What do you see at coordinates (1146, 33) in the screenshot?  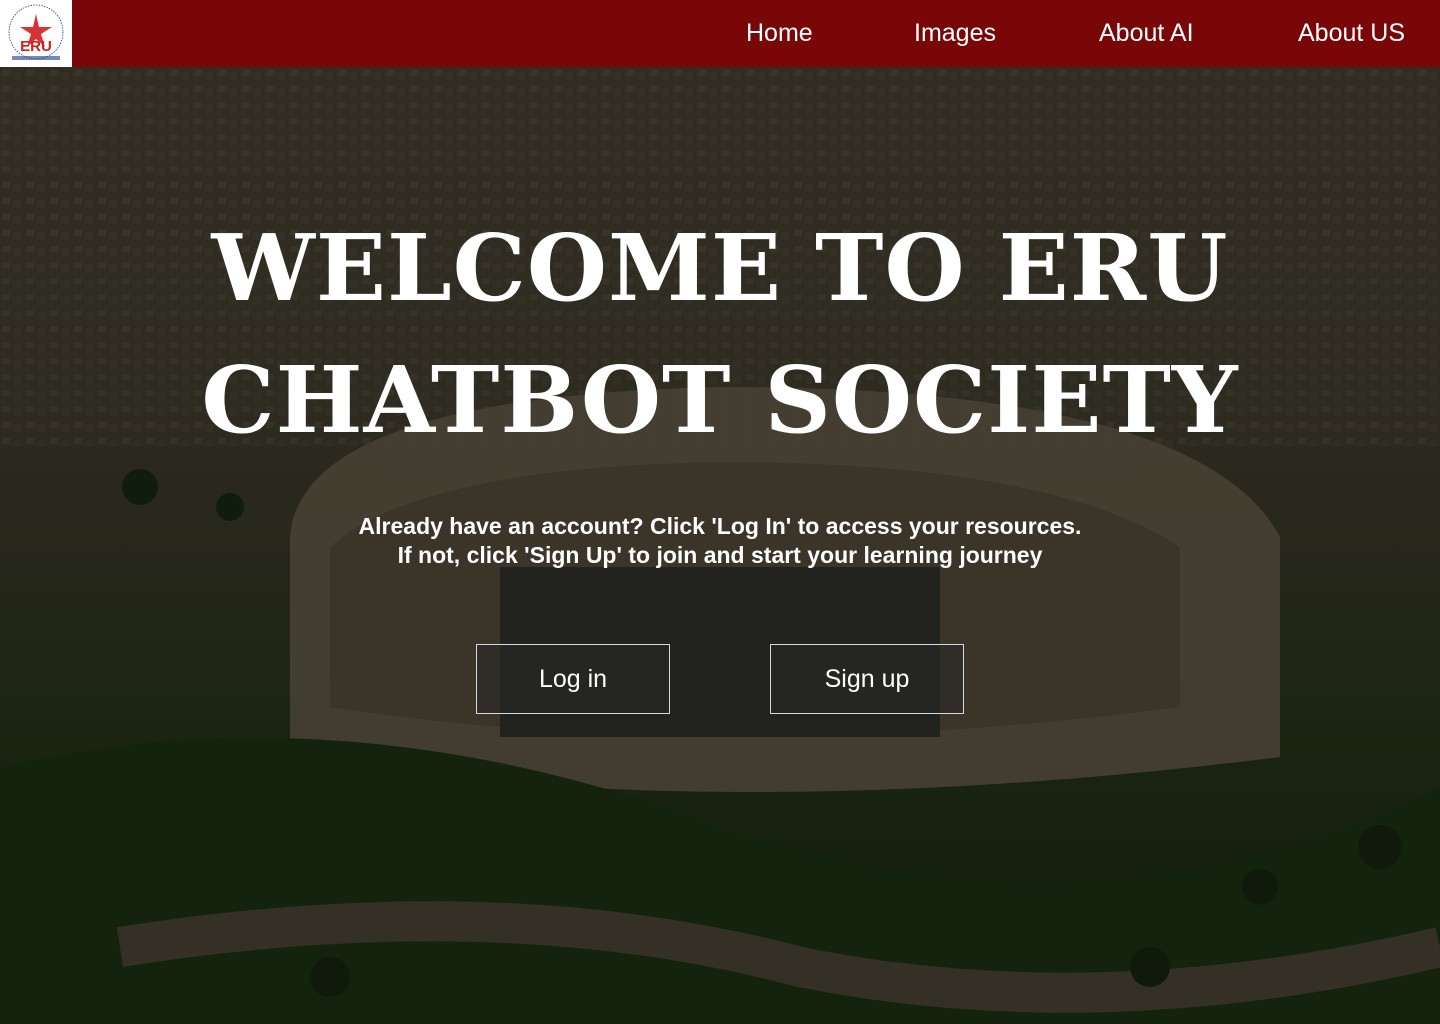 I see `nav-about-ai-link: About AI` at bounding box center [1146, 33].